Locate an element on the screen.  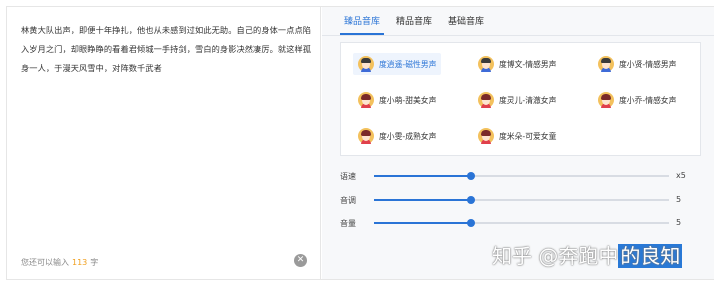
speed-label: 语速 is located at coordinates (348, 176).